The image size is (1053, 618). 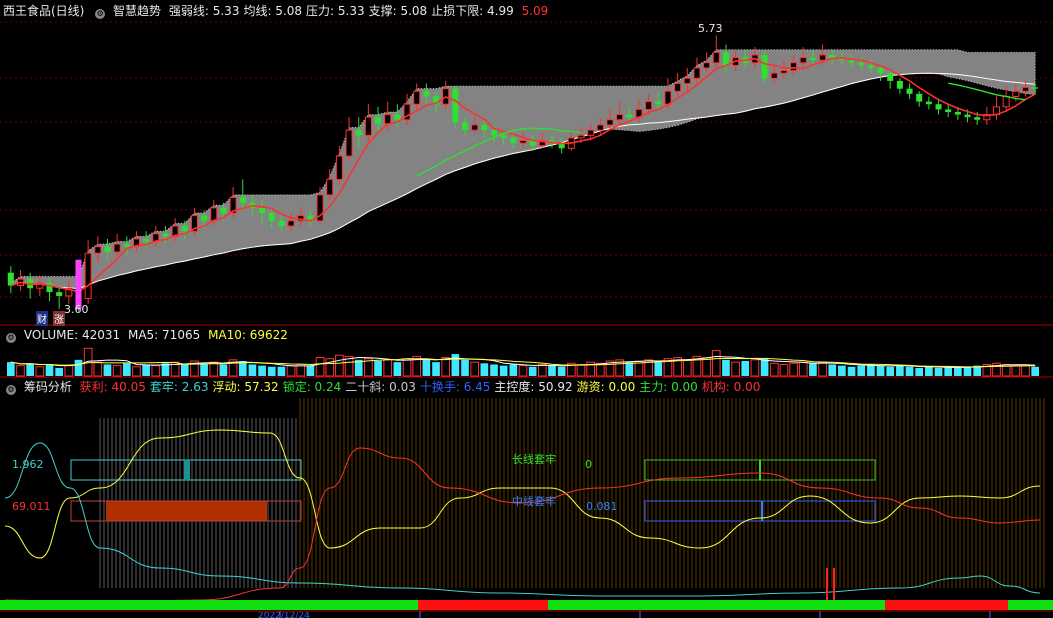 What do you see at coordinates (602, 506) in the screenshot?
I see `mid-term-value: 0.081` at bounding box center [602, 506].